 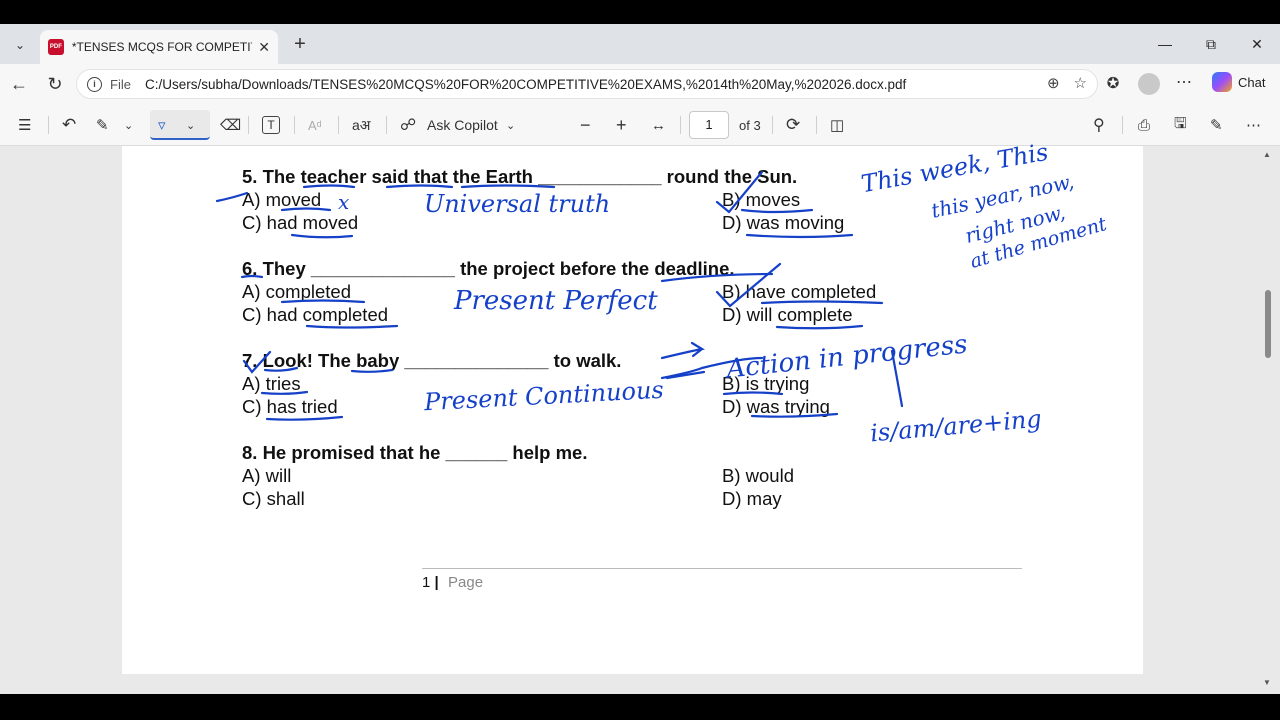 What do you see at coordinates (1257, 44) in the screenshot?
I see `close-window-icon: ✕` at bounding box center [1257, 44].